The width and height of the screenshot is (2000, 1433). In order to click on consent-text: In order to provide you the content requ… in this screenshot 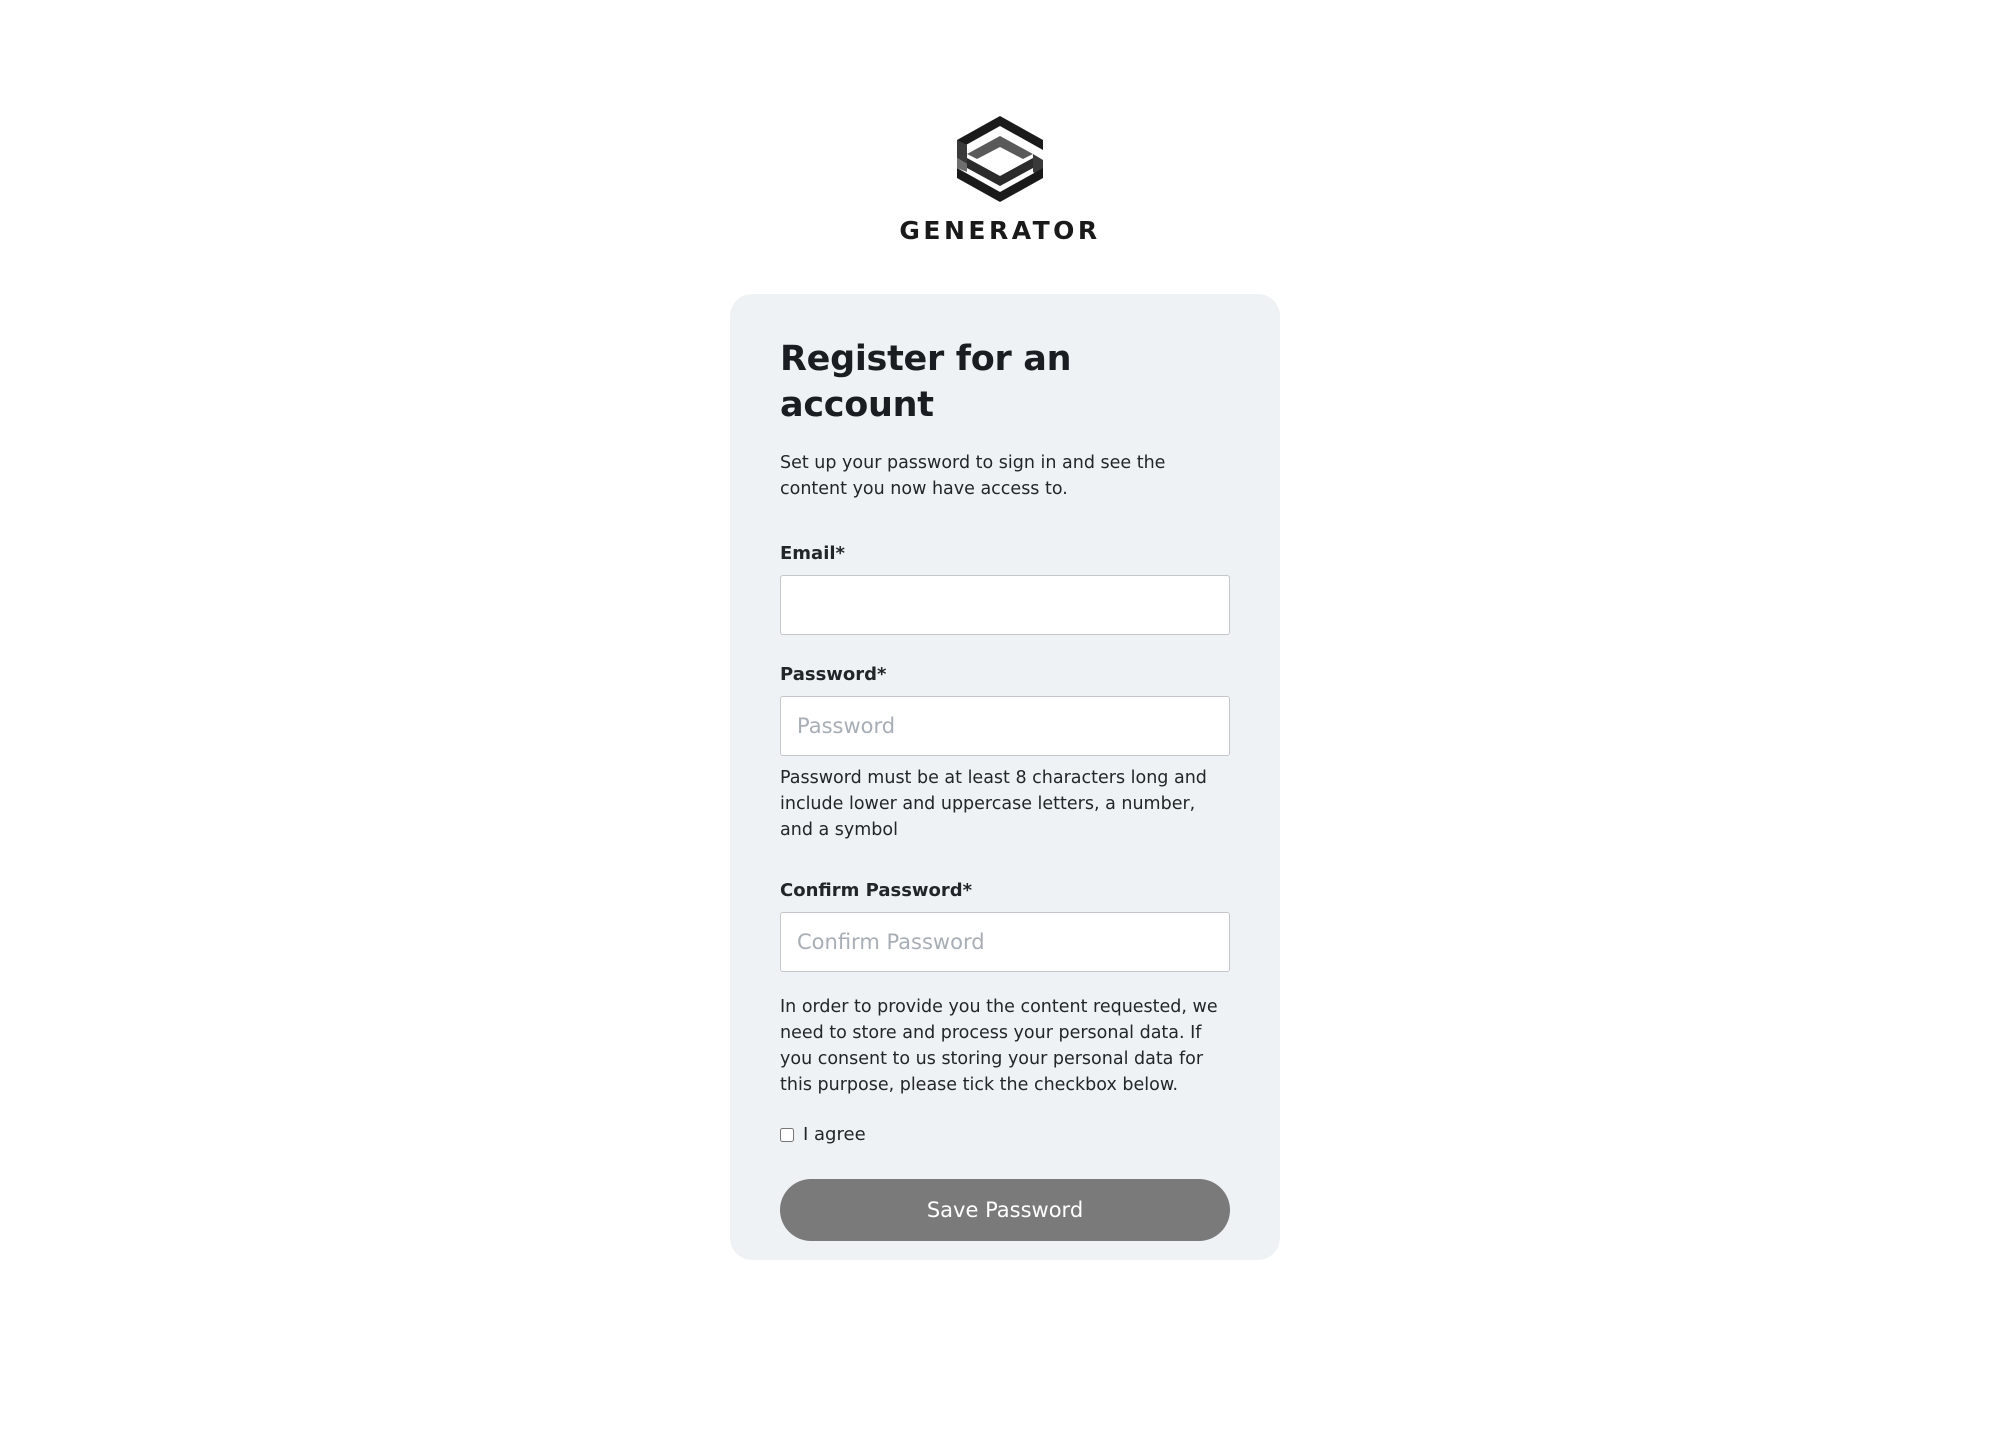, I will do `click(999, 1046)`.